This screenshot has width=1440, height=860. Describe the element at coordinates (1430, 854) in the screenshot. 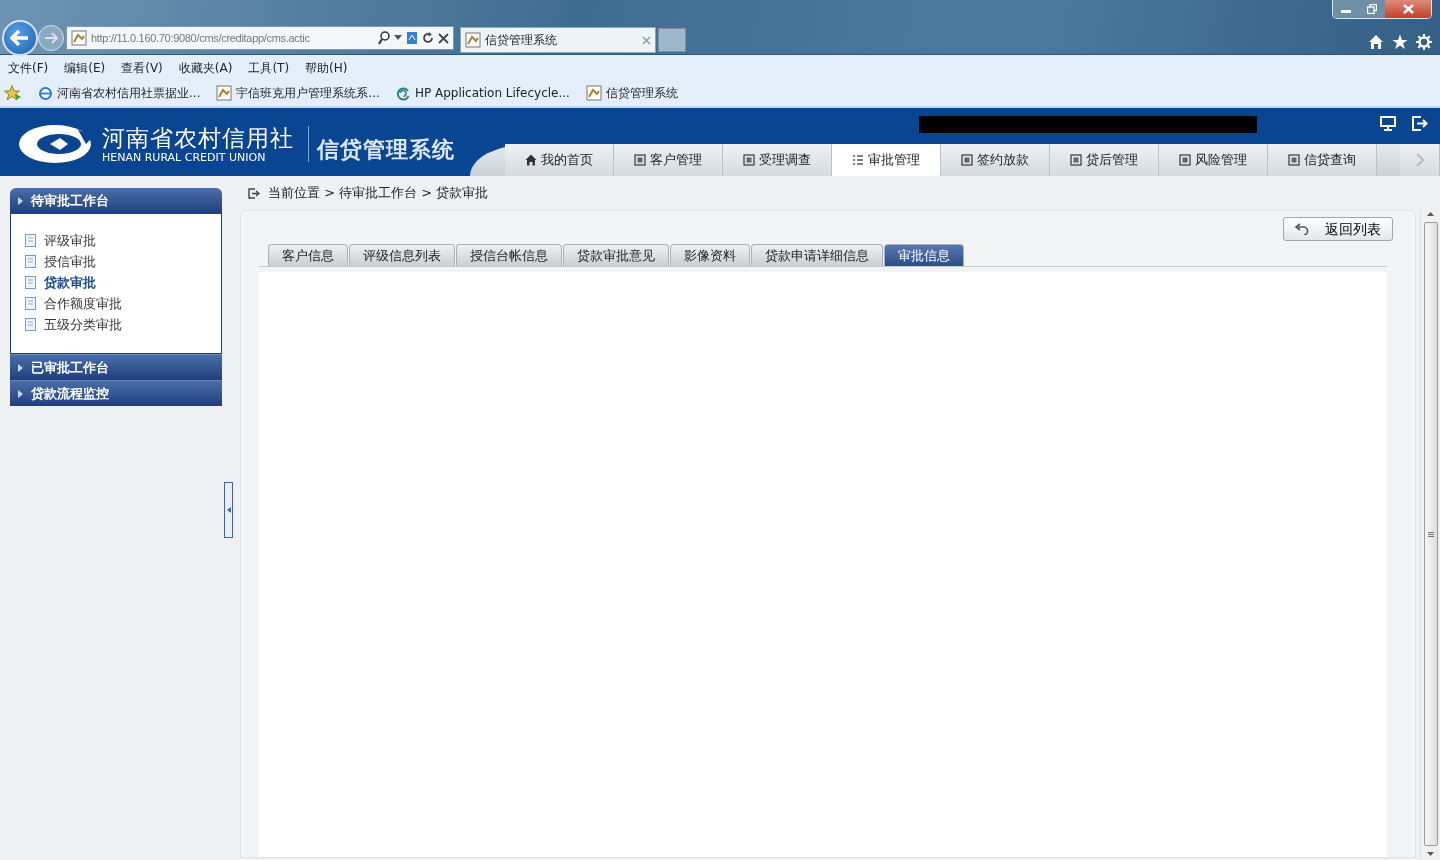

I see `scroll-down-icon` at that location.